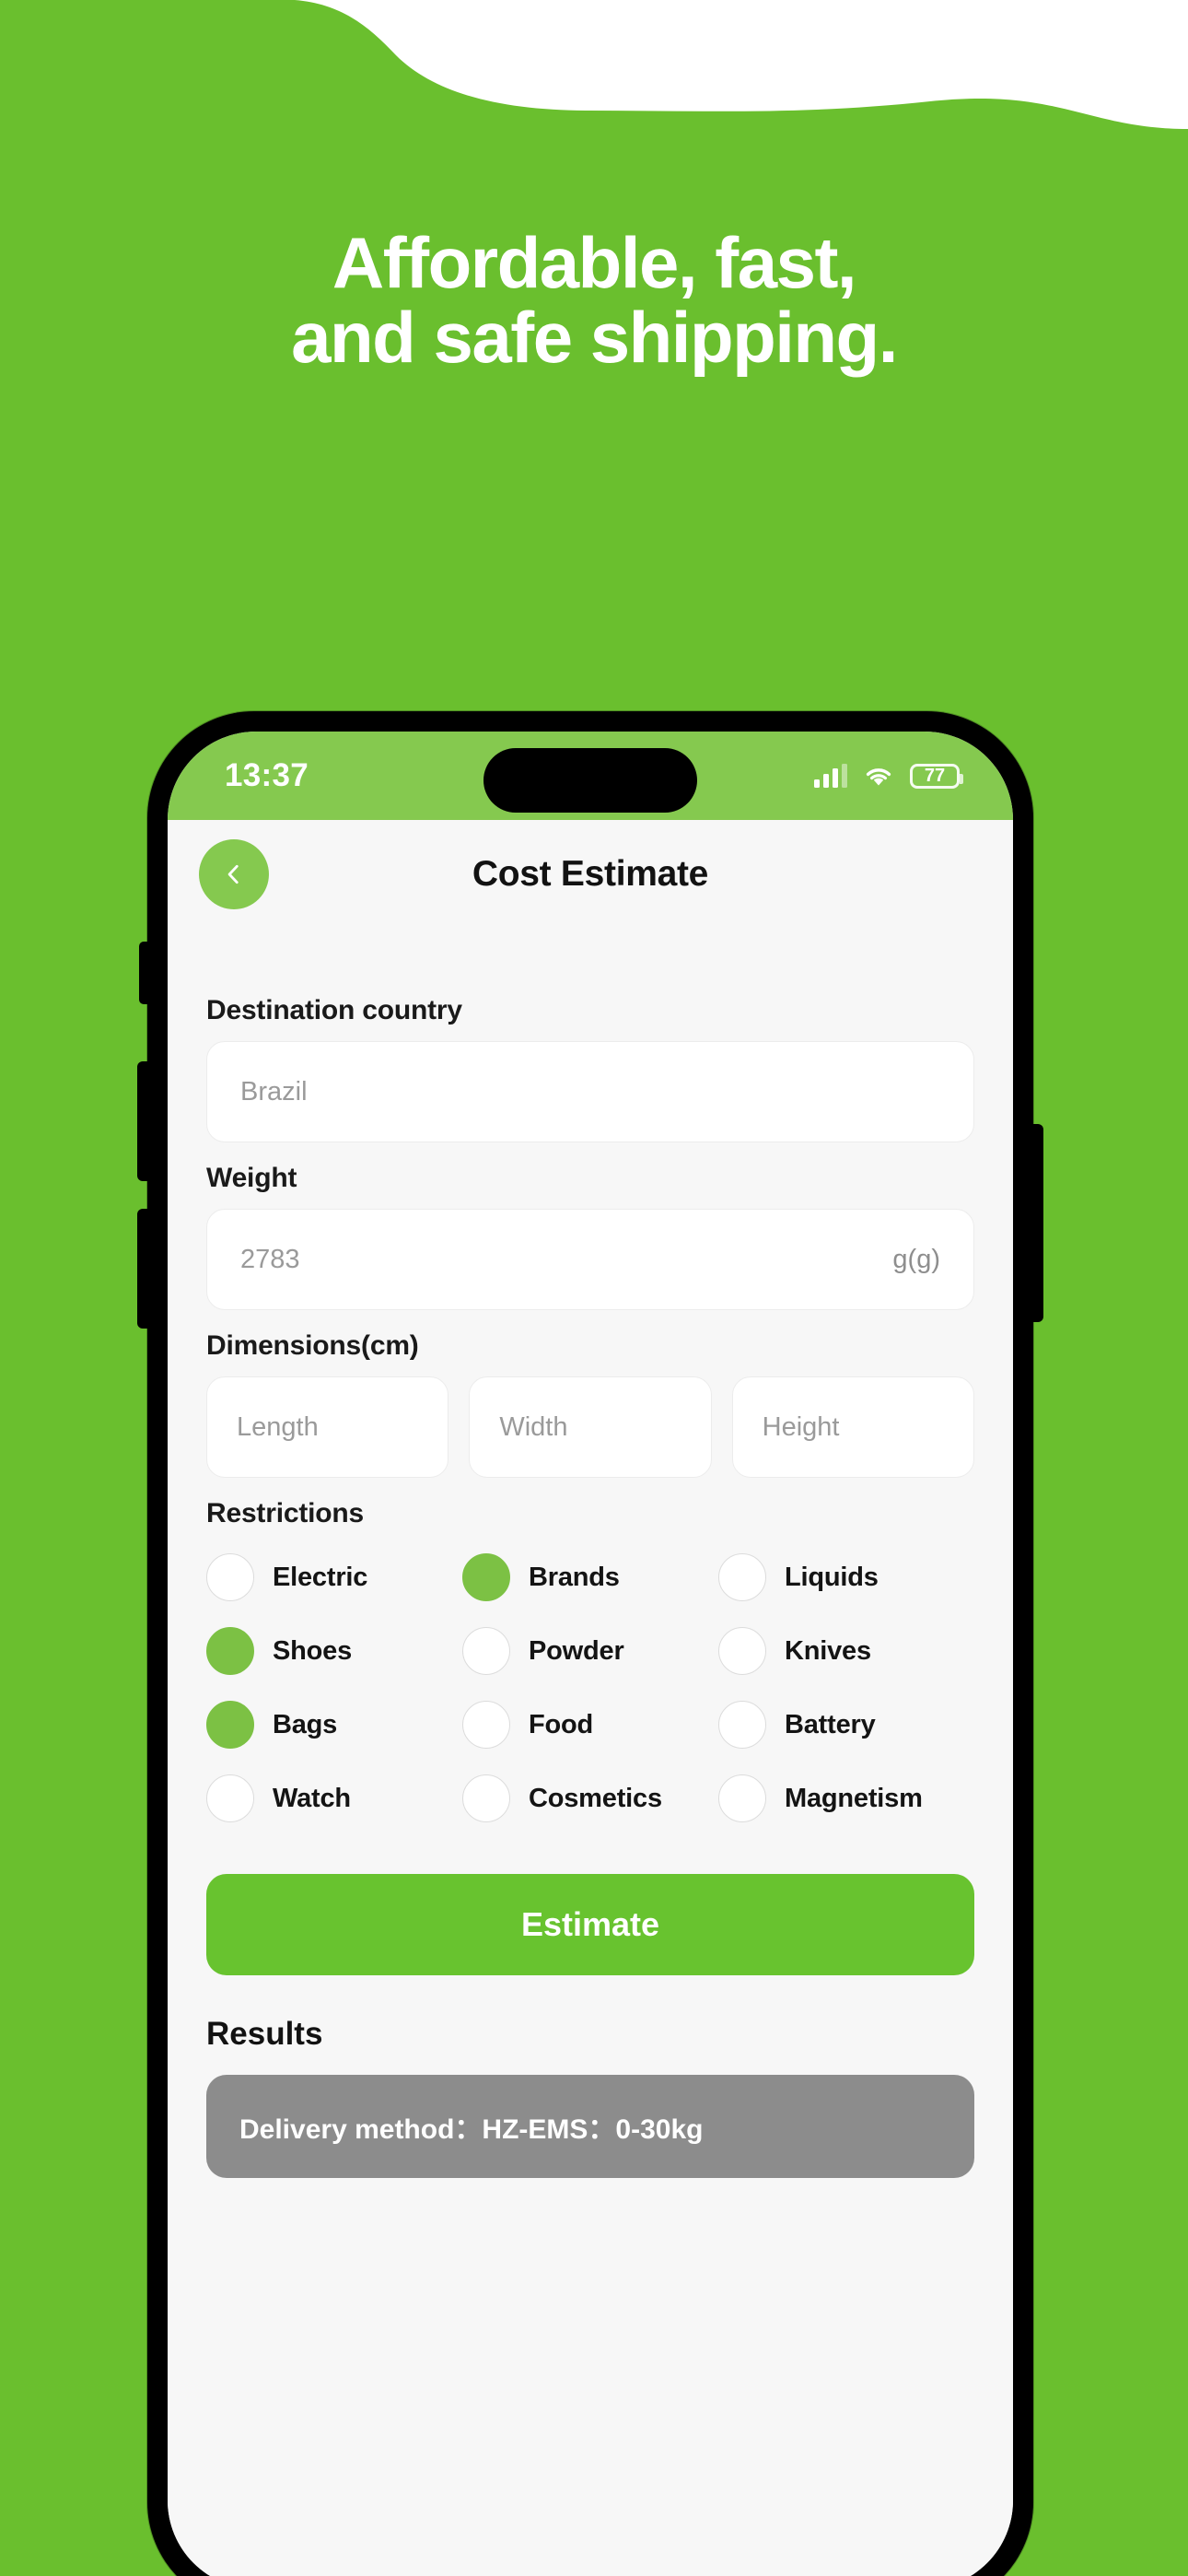 The height and width of the screenshot is (2576, 1188). What do you see at coordinates (595, 1798) in the screenshot?
I see `restriction-option-label: Cosmetics` at bounding box center [595, 1798].